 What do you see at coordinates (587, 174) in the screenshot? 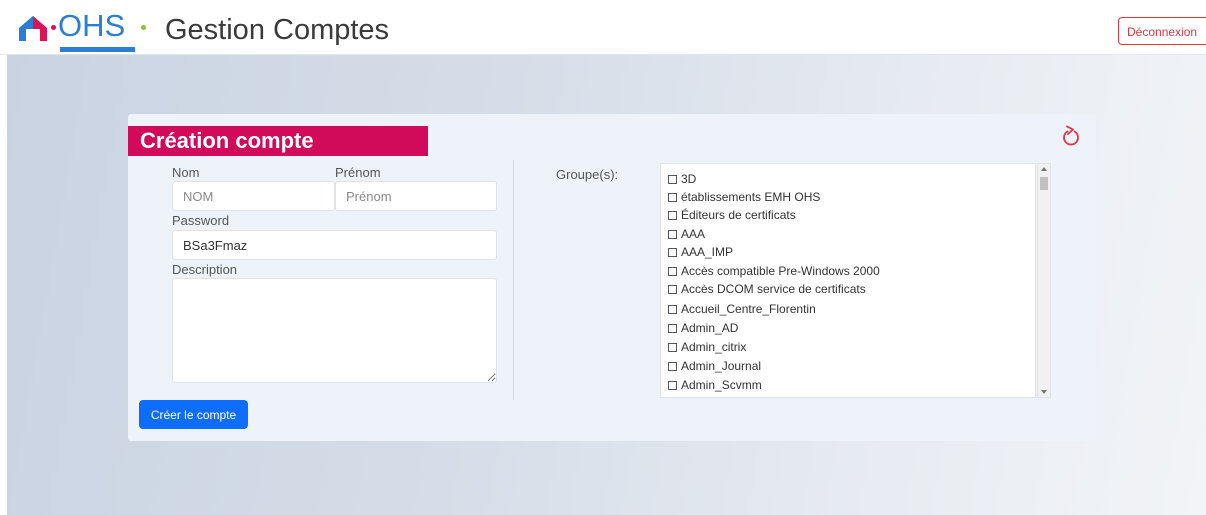
I see `groups-label: Groupe(s):` at bounding box center [587, 174].